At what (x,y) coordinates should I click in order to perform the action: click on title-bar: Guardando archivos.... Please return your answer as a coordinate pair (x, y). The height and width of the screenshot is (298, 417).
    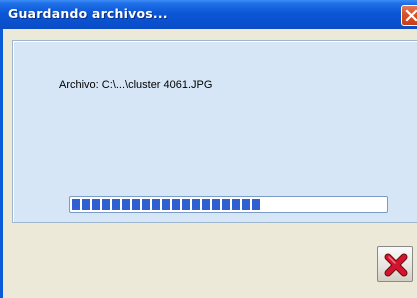
    Looking at the image, I should click on (208, 14).